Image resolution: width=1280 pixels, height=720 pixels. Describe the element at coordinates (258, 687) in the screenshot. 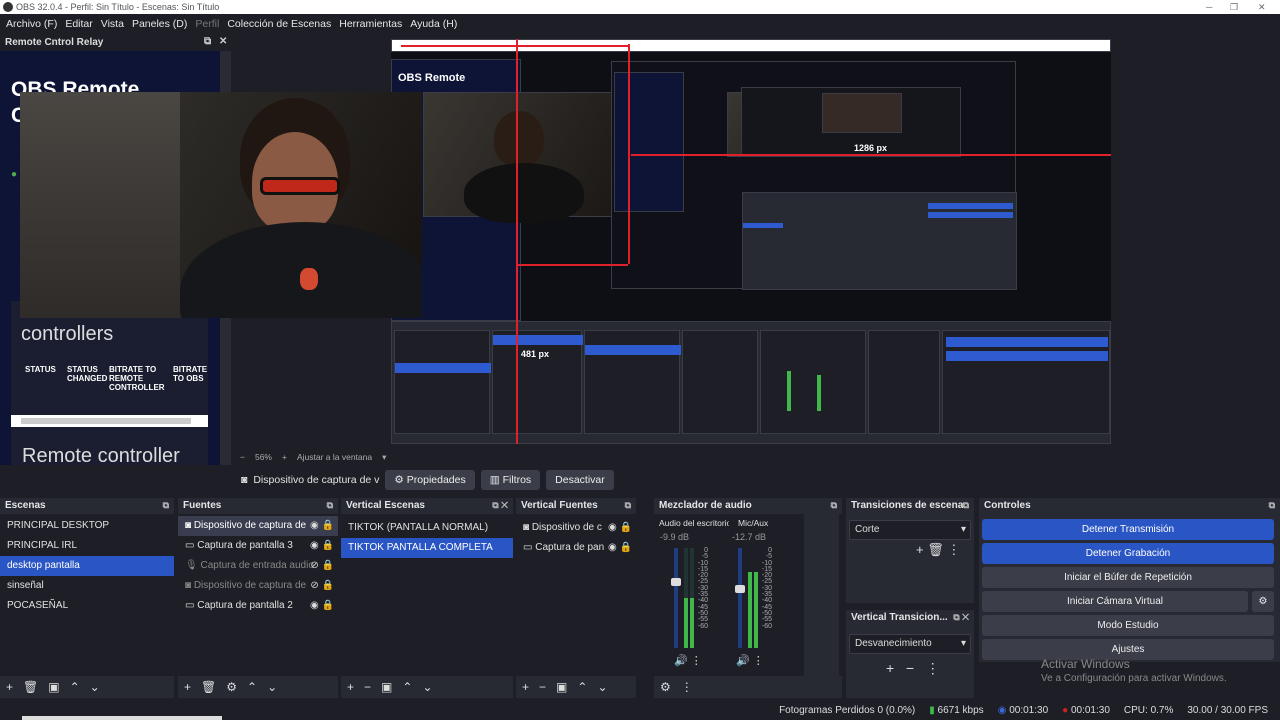

I see `sources-toolbar: + 🗑 ⚙ ⌃ ⌄` at that location.